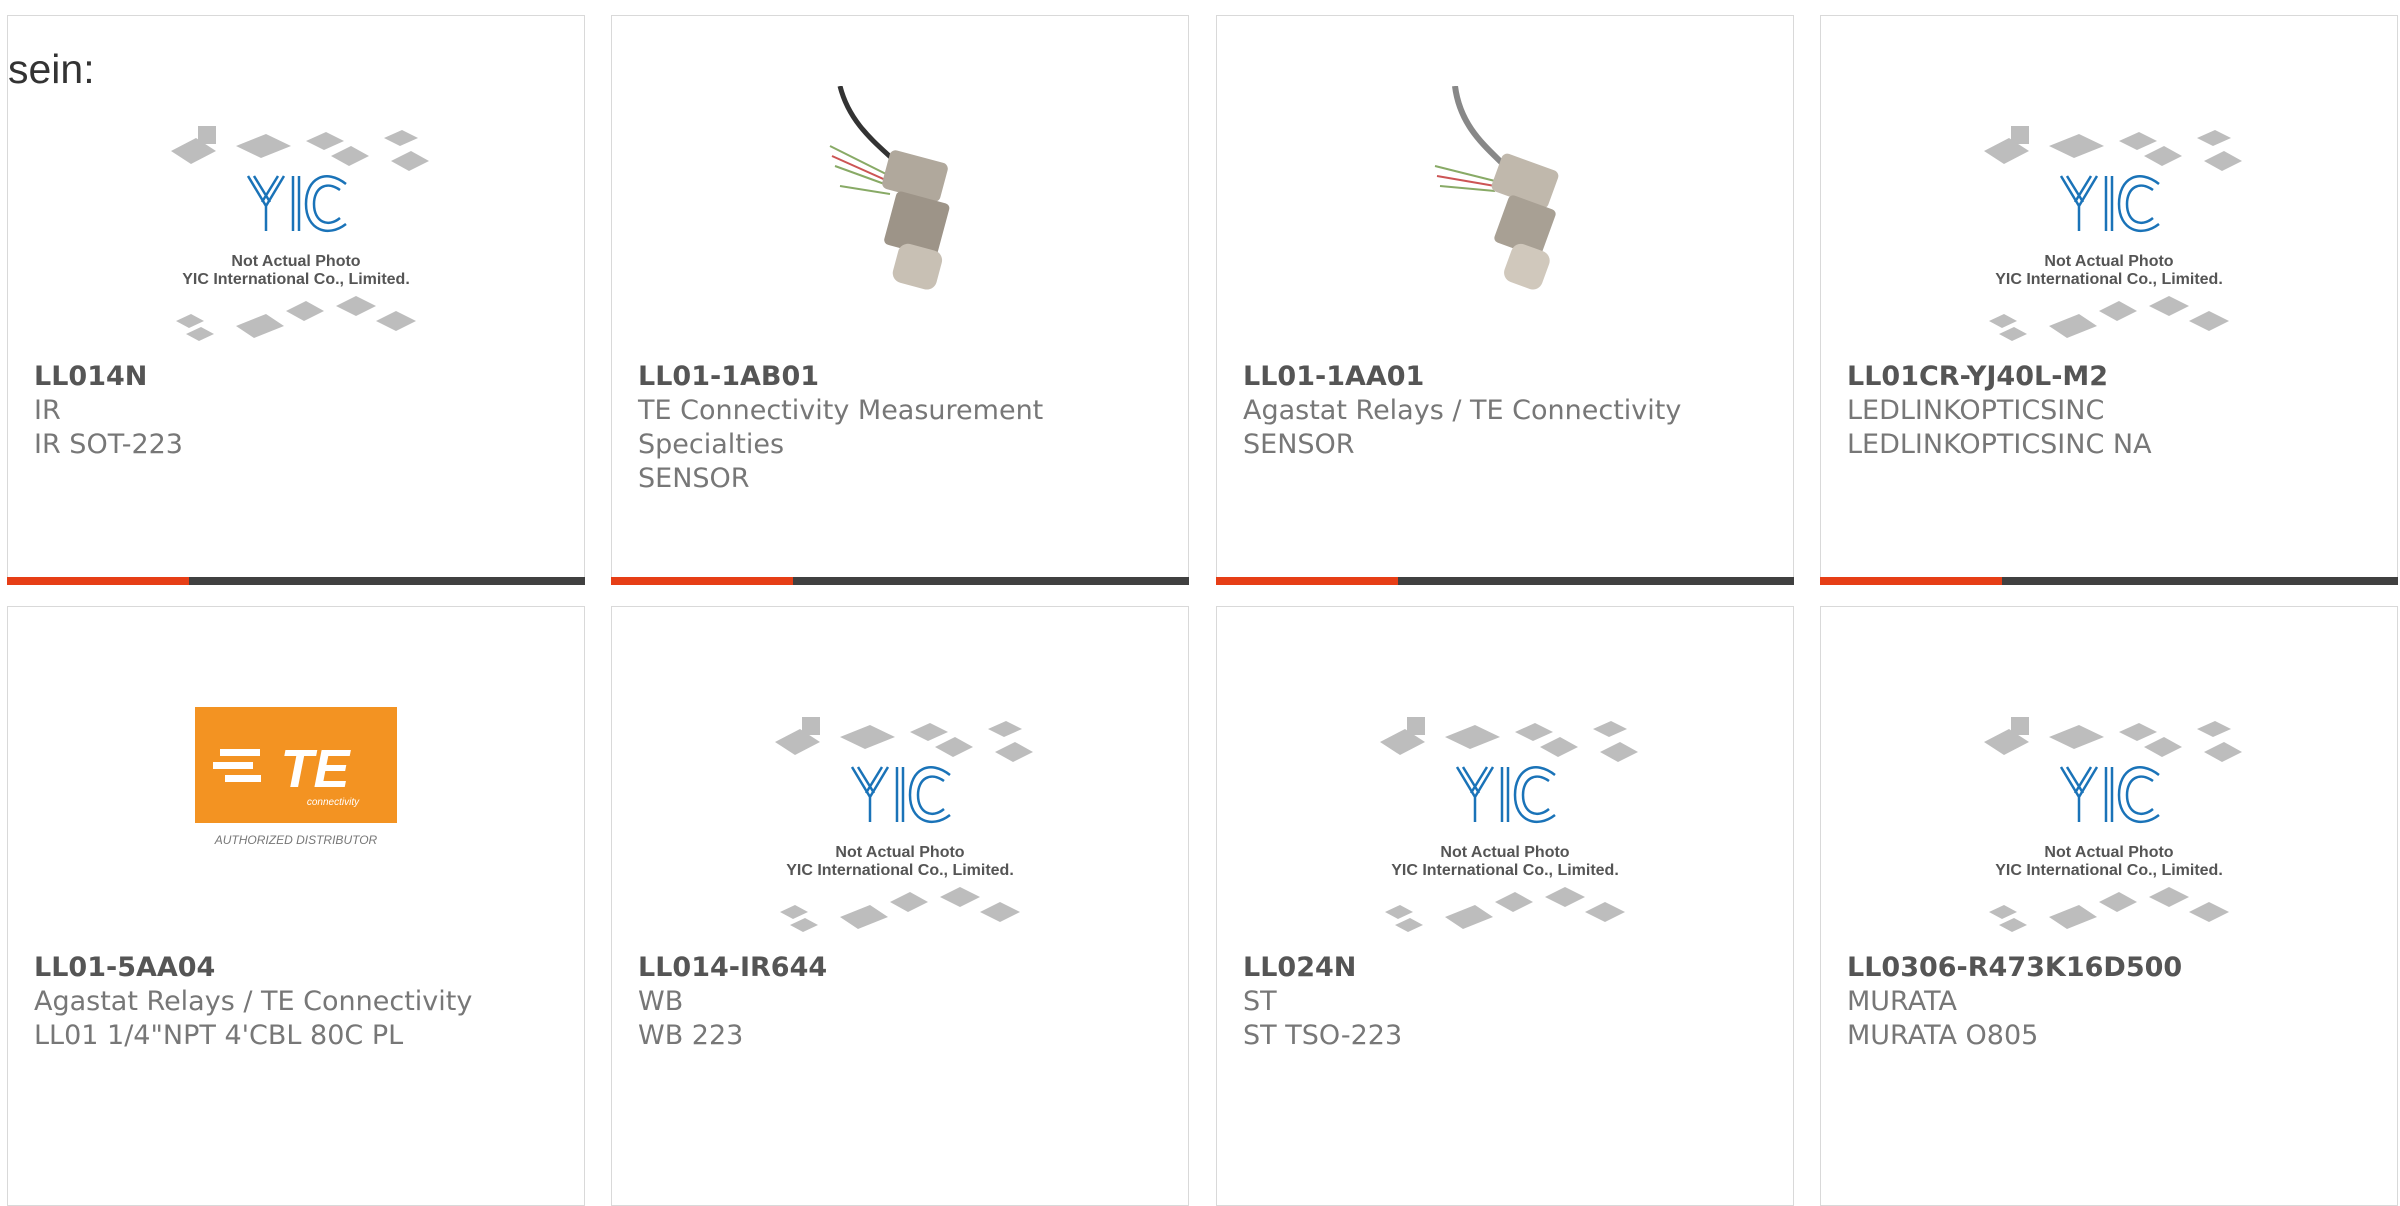 The height and width of the screenshot is (1206, 2400). Describe the element at coordinates (1902, 1001) in the screenshot. I see `manufacturer: MURATA` at that location.